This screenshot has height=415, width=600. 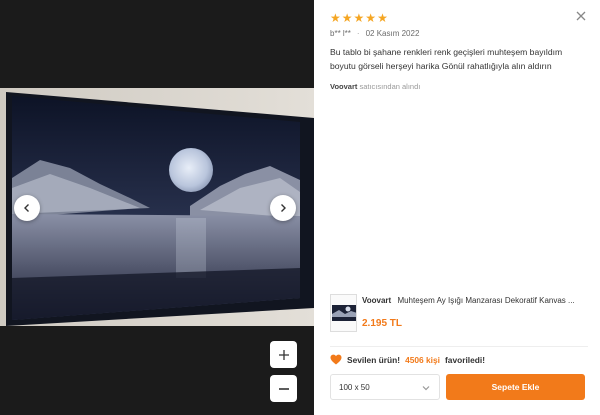 I want to click on chevron-down-icon, so click(x=426, y=388).